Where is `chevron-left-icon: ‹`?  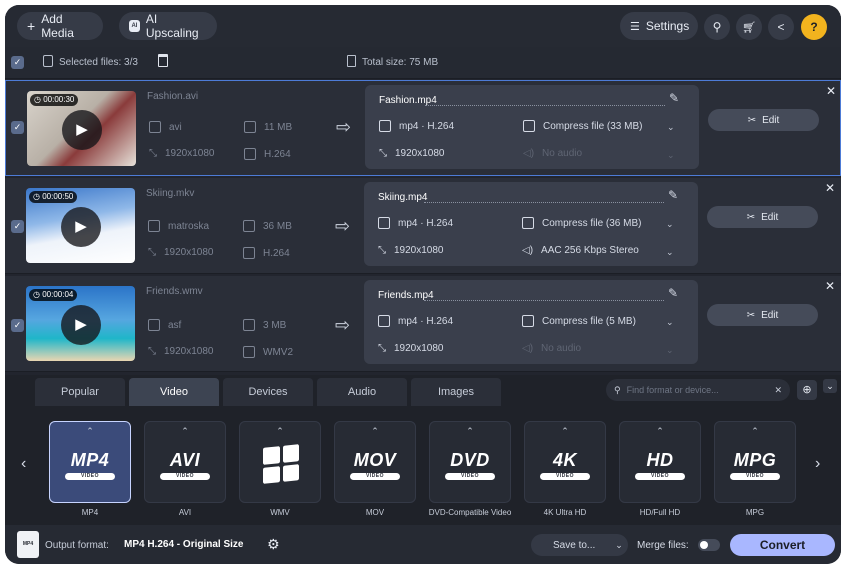
chevron-left-icon: ‹ is located at coordinates (23, 464).